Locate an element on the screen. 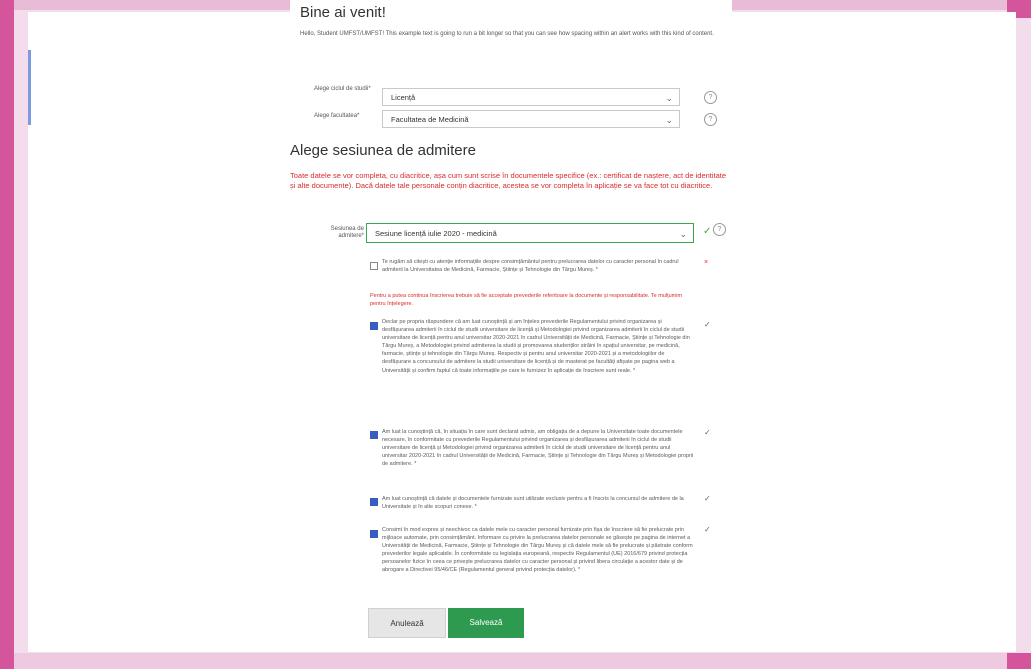 This screenshot has width=1031, height=669. save-button: Salvează is located at coordinates (486, 623).